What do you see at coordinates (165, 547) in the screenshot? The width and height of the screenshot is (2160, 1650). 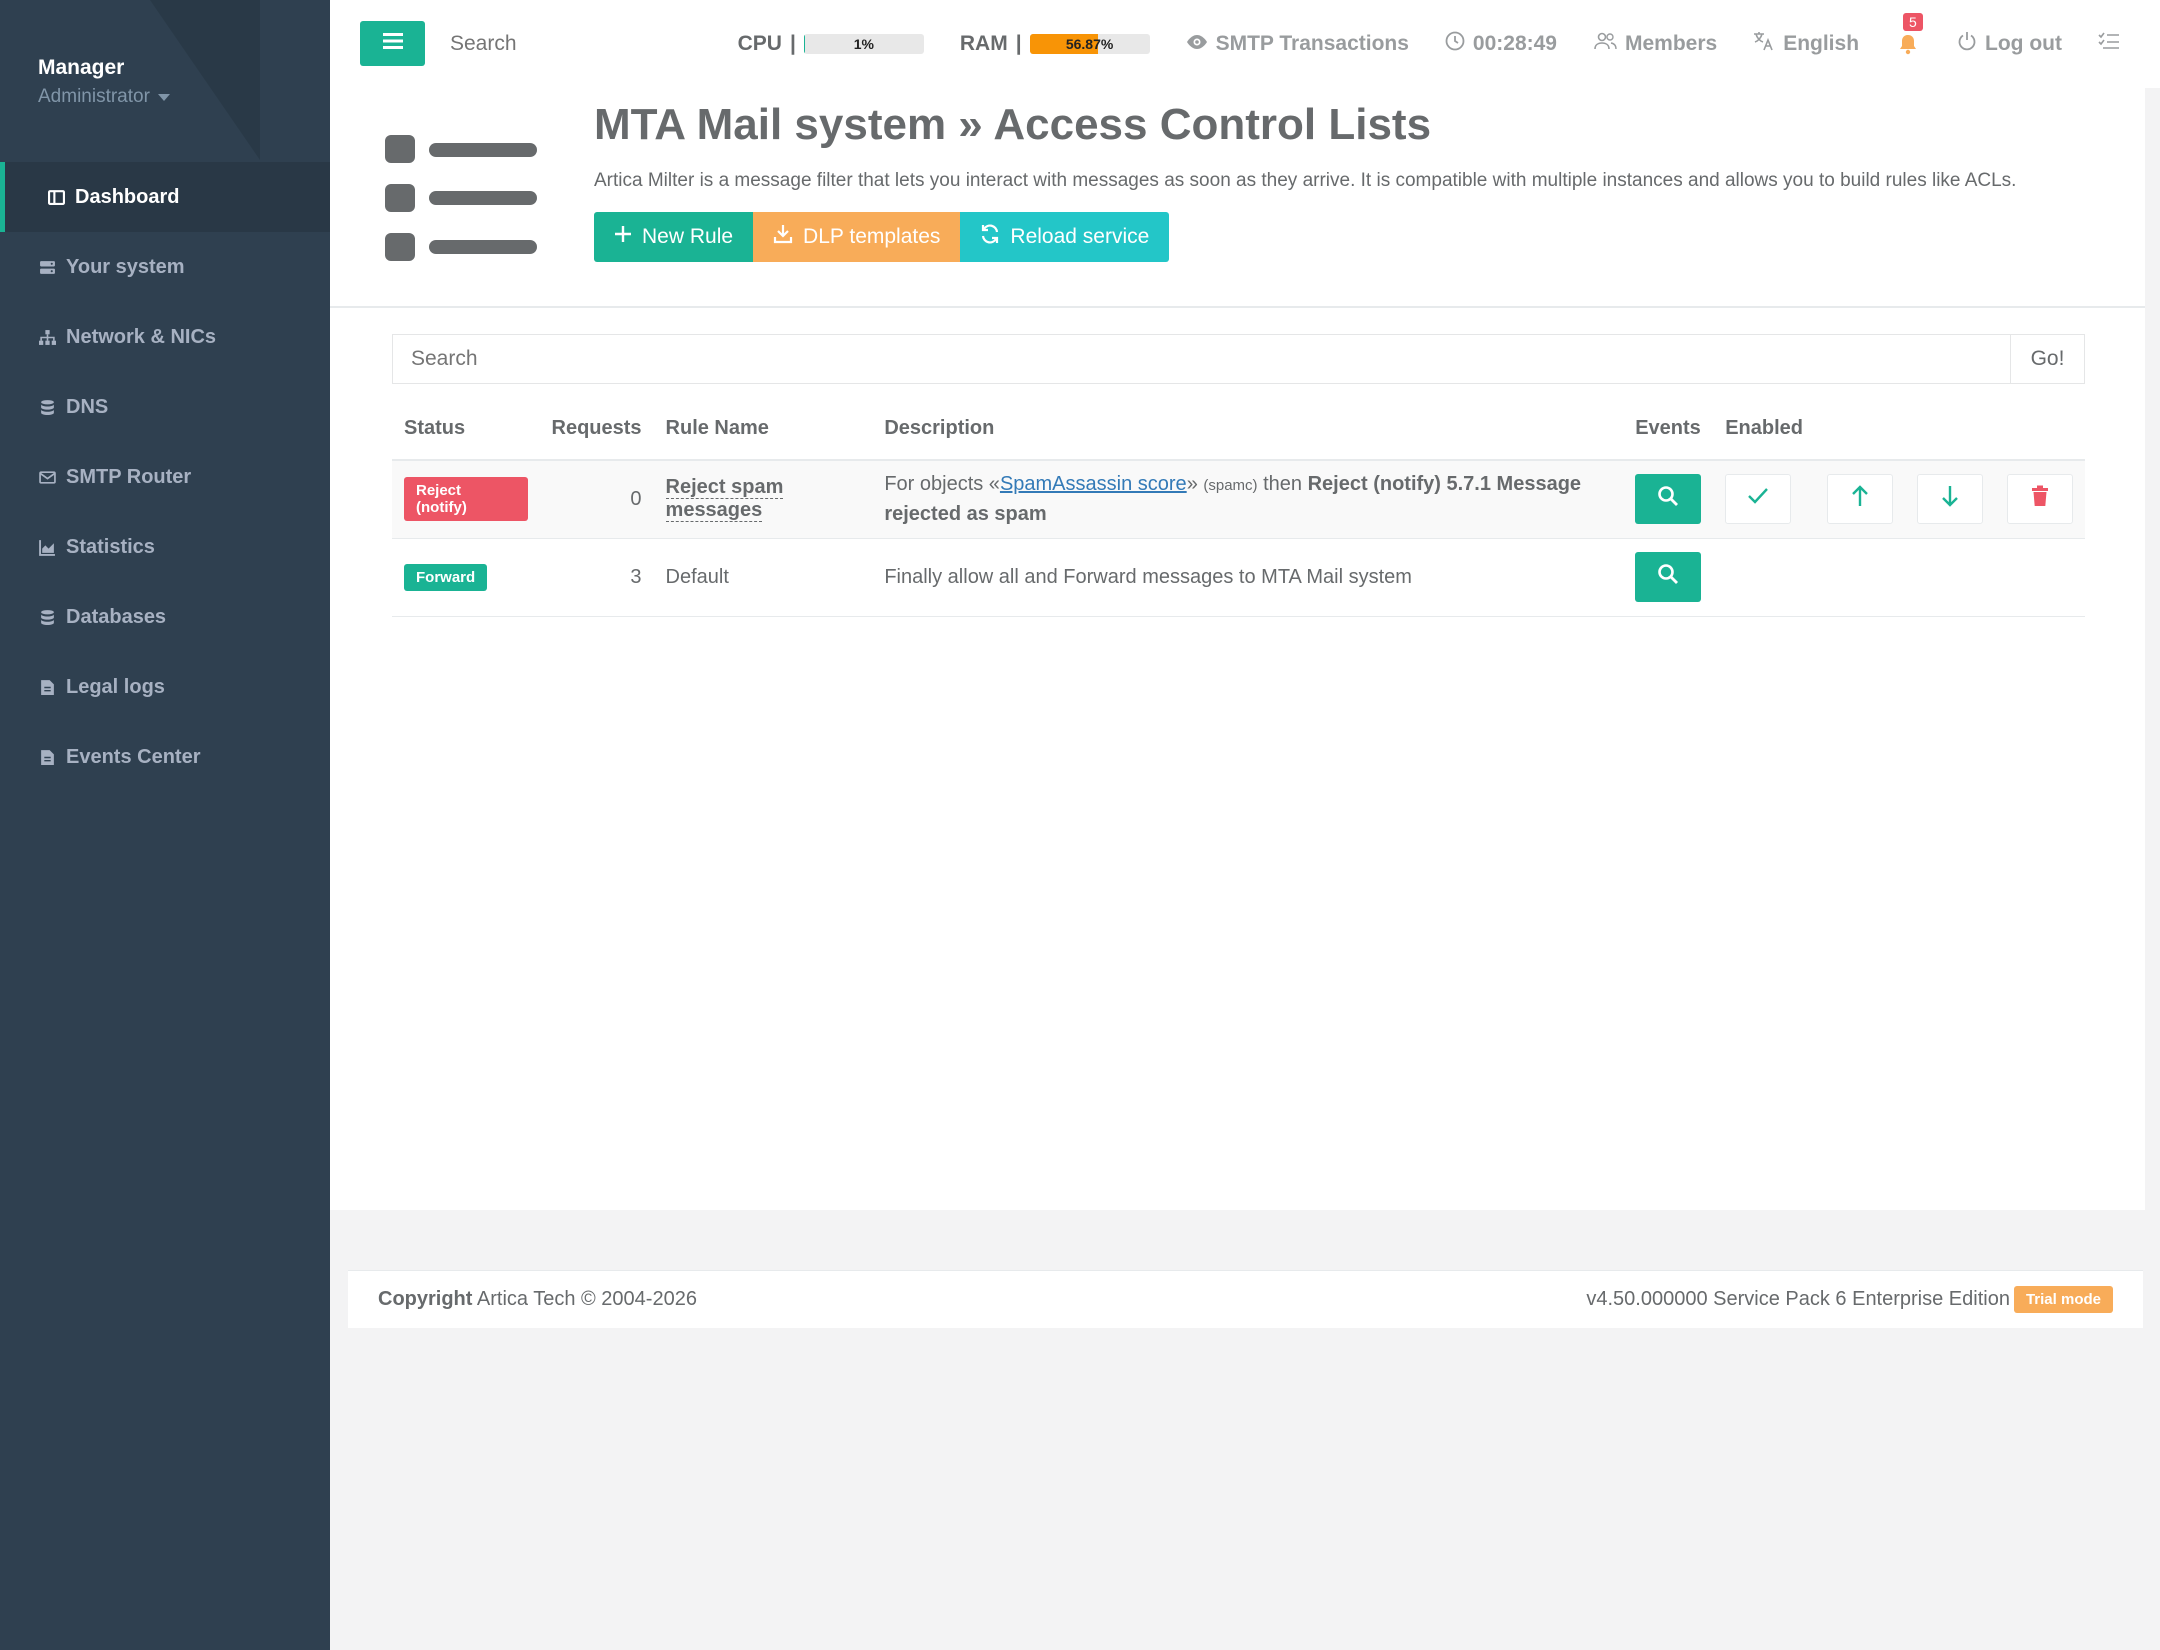 I see `sidebar-item-statistics: Statistics` at bounding box center [165, 547].